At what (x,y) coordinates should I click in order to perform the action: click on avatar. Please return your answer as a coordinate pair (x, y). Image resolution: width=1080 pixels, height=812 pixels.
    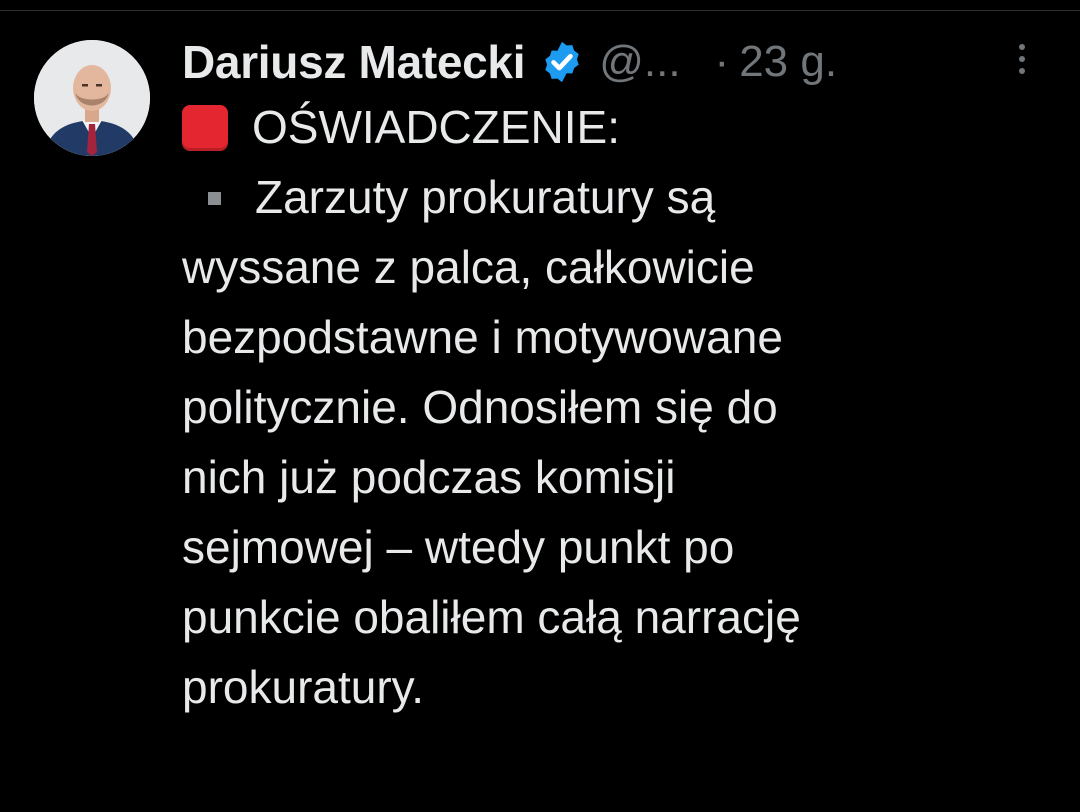
    Looking at the image, I should click on (92, 98).